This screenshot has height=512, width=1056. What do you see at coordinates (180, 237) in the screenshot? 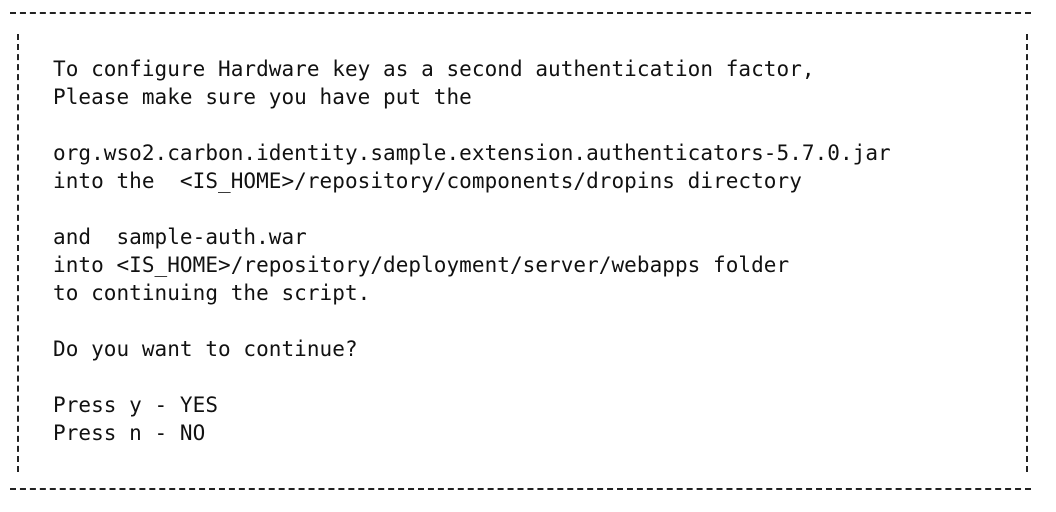
I see `war-file-line: and sample-auth.war` at bounding box center [180, 237].